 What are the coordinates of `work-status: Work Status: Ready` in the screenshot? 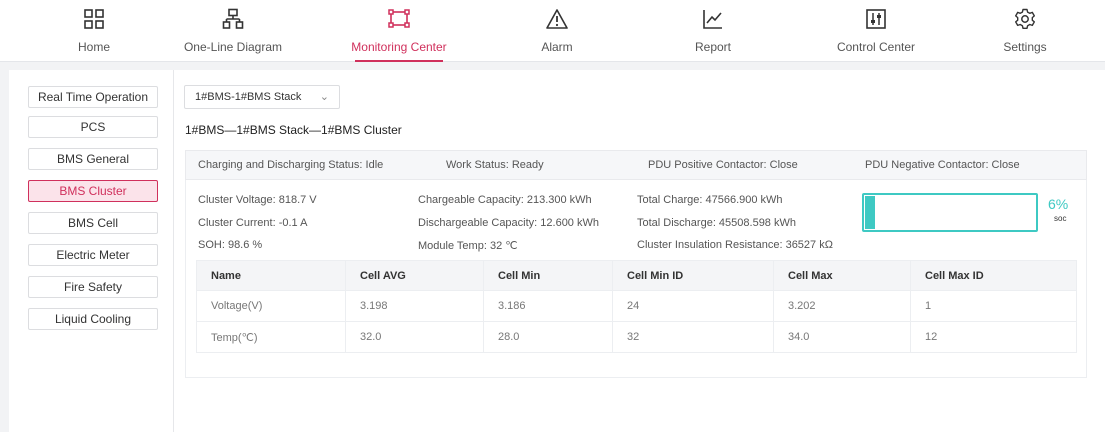 It's located at (495, 165).